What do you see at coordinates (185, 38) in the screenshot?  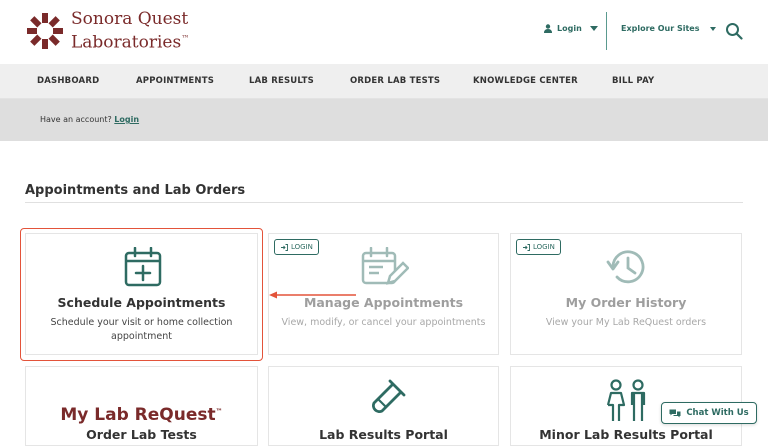 I see `logo-trademark: ™` at bounding box center [185, 38].